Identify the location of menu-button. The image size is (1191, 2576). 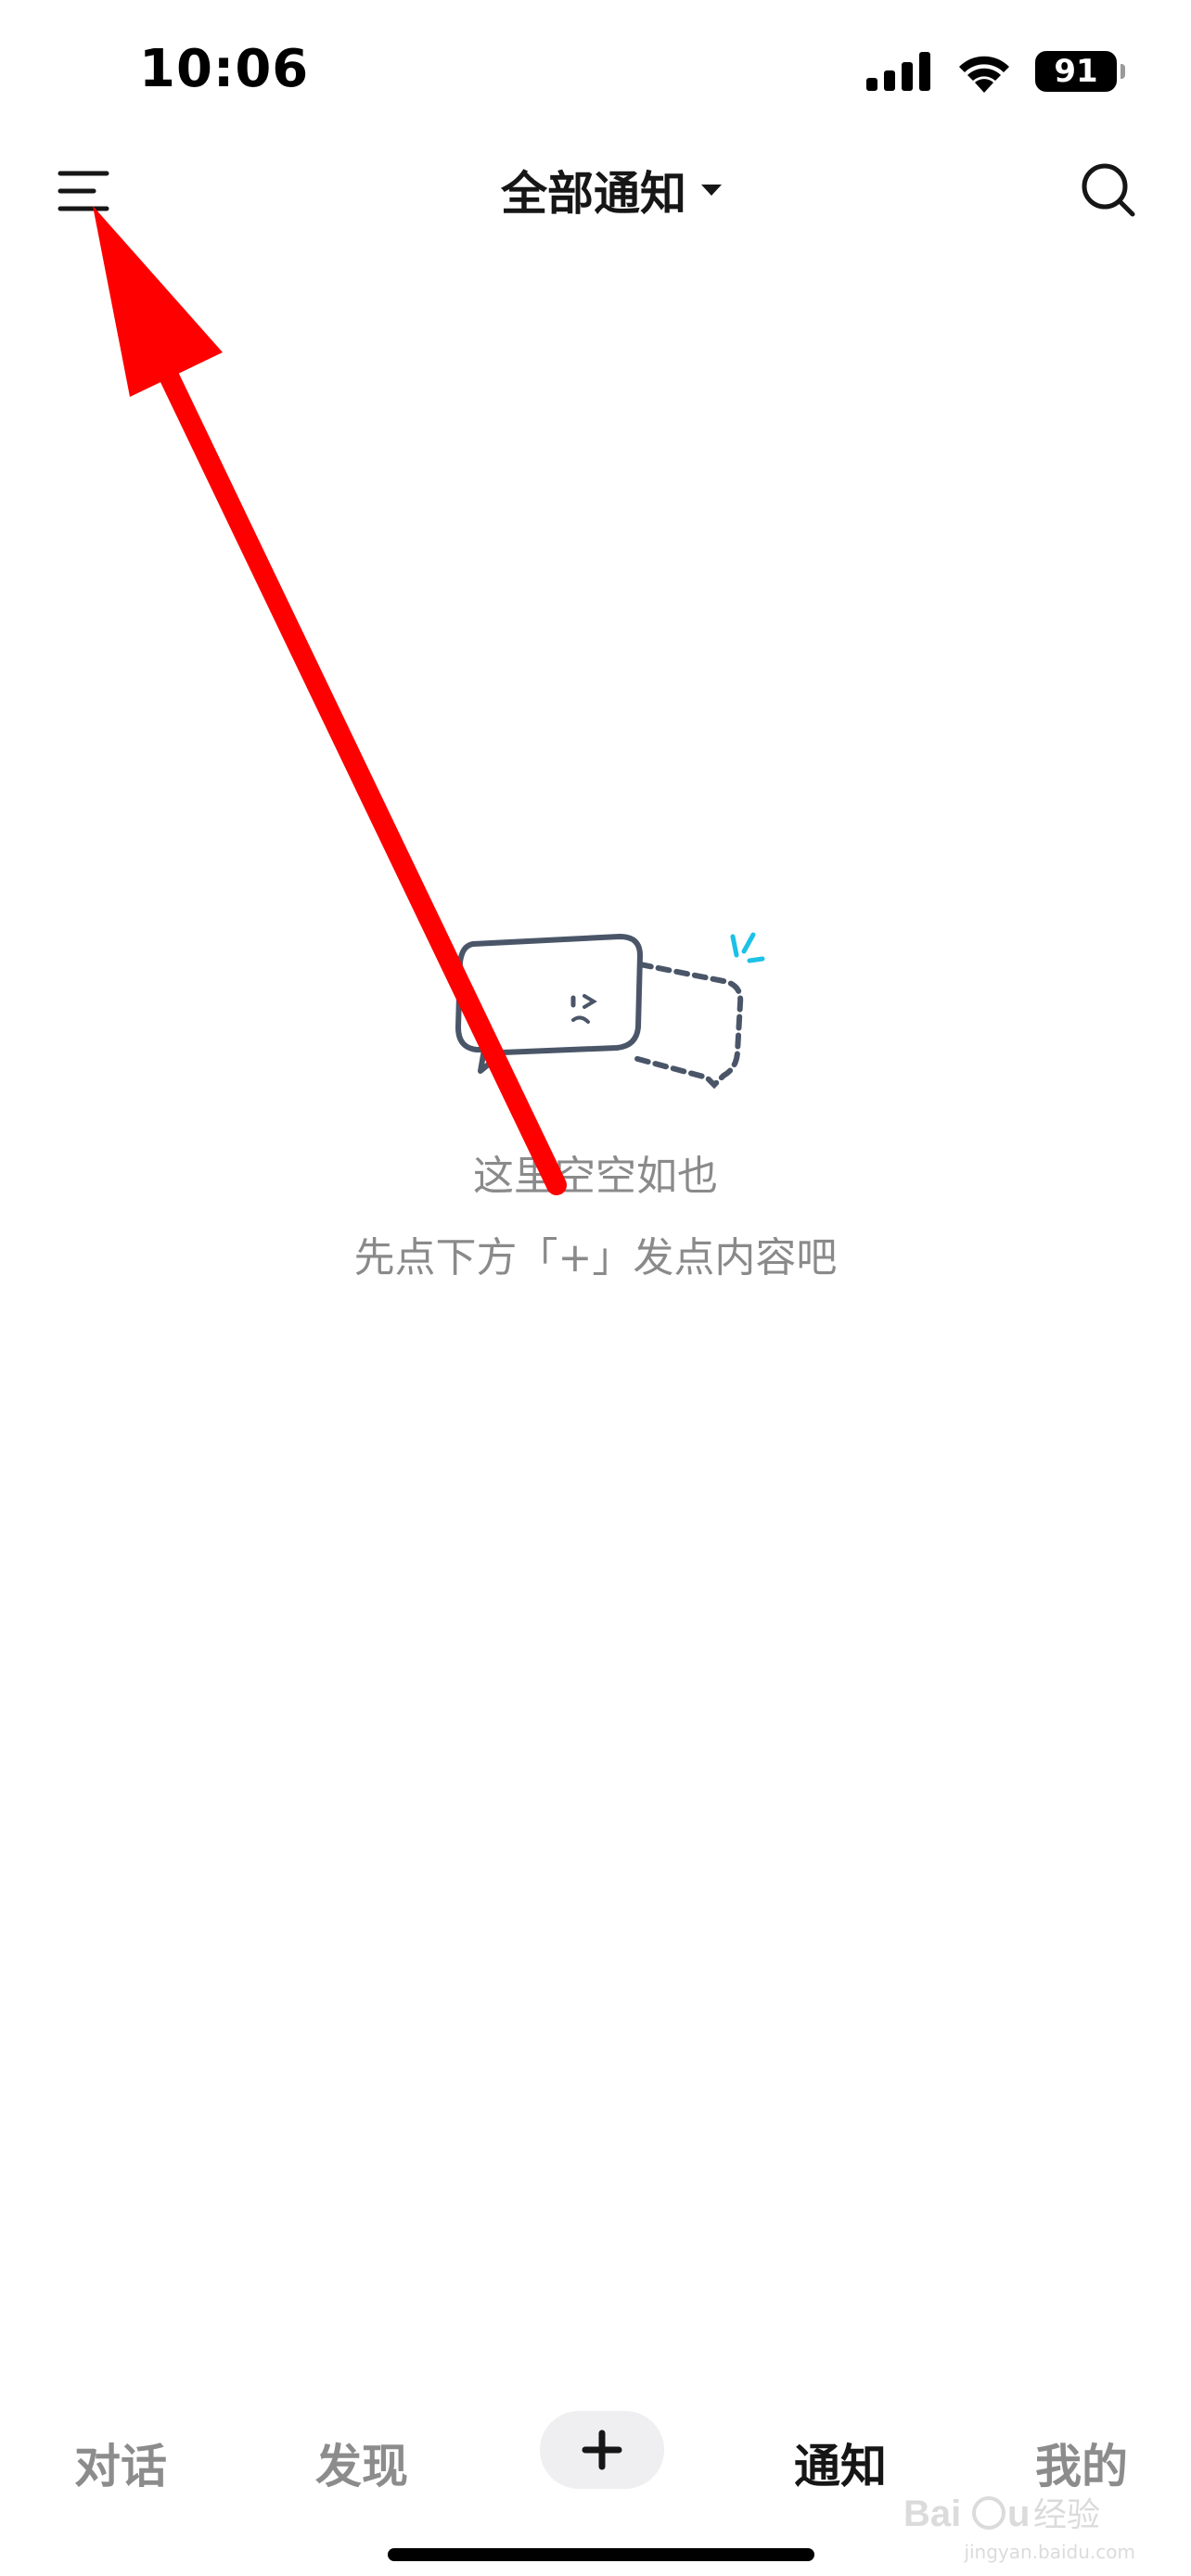
(83, 191).